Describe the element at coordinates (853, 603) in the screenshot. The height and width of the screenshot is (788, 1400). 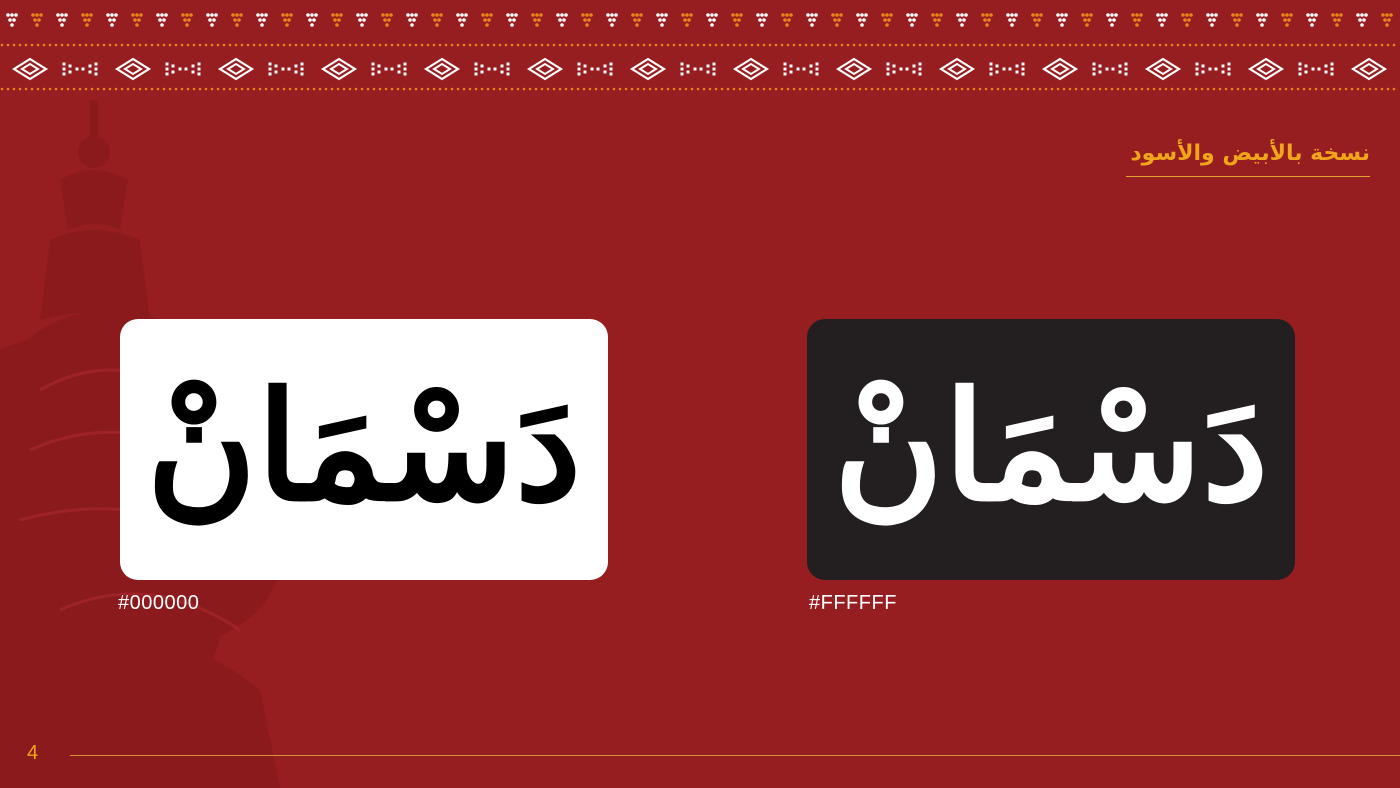
I see `color-hex-label-white: #FFFFFF` at that location.